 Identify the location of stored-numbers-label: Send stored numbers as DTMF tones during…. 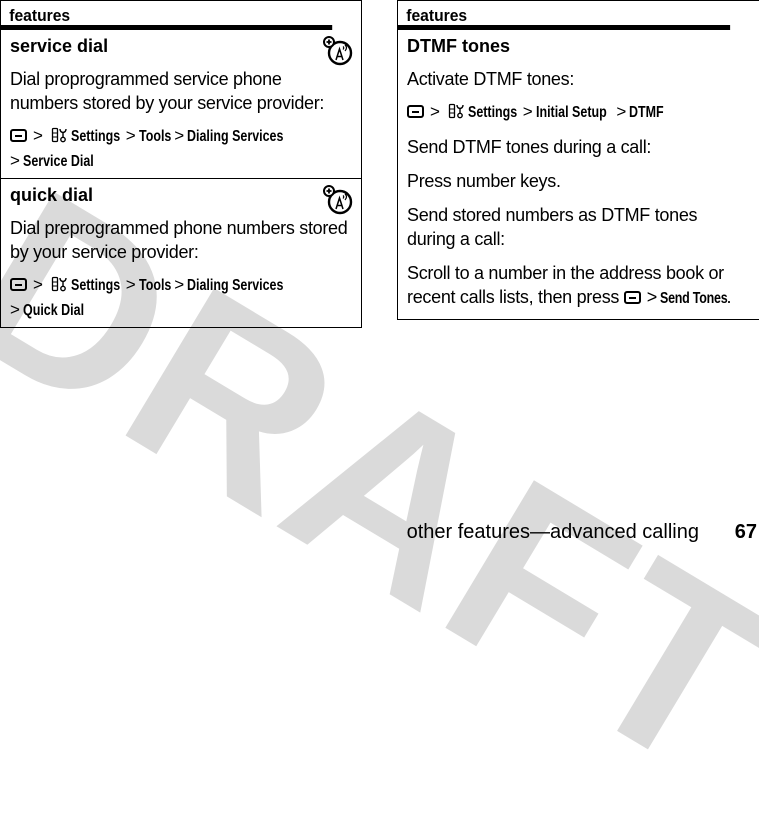
(552, 227).